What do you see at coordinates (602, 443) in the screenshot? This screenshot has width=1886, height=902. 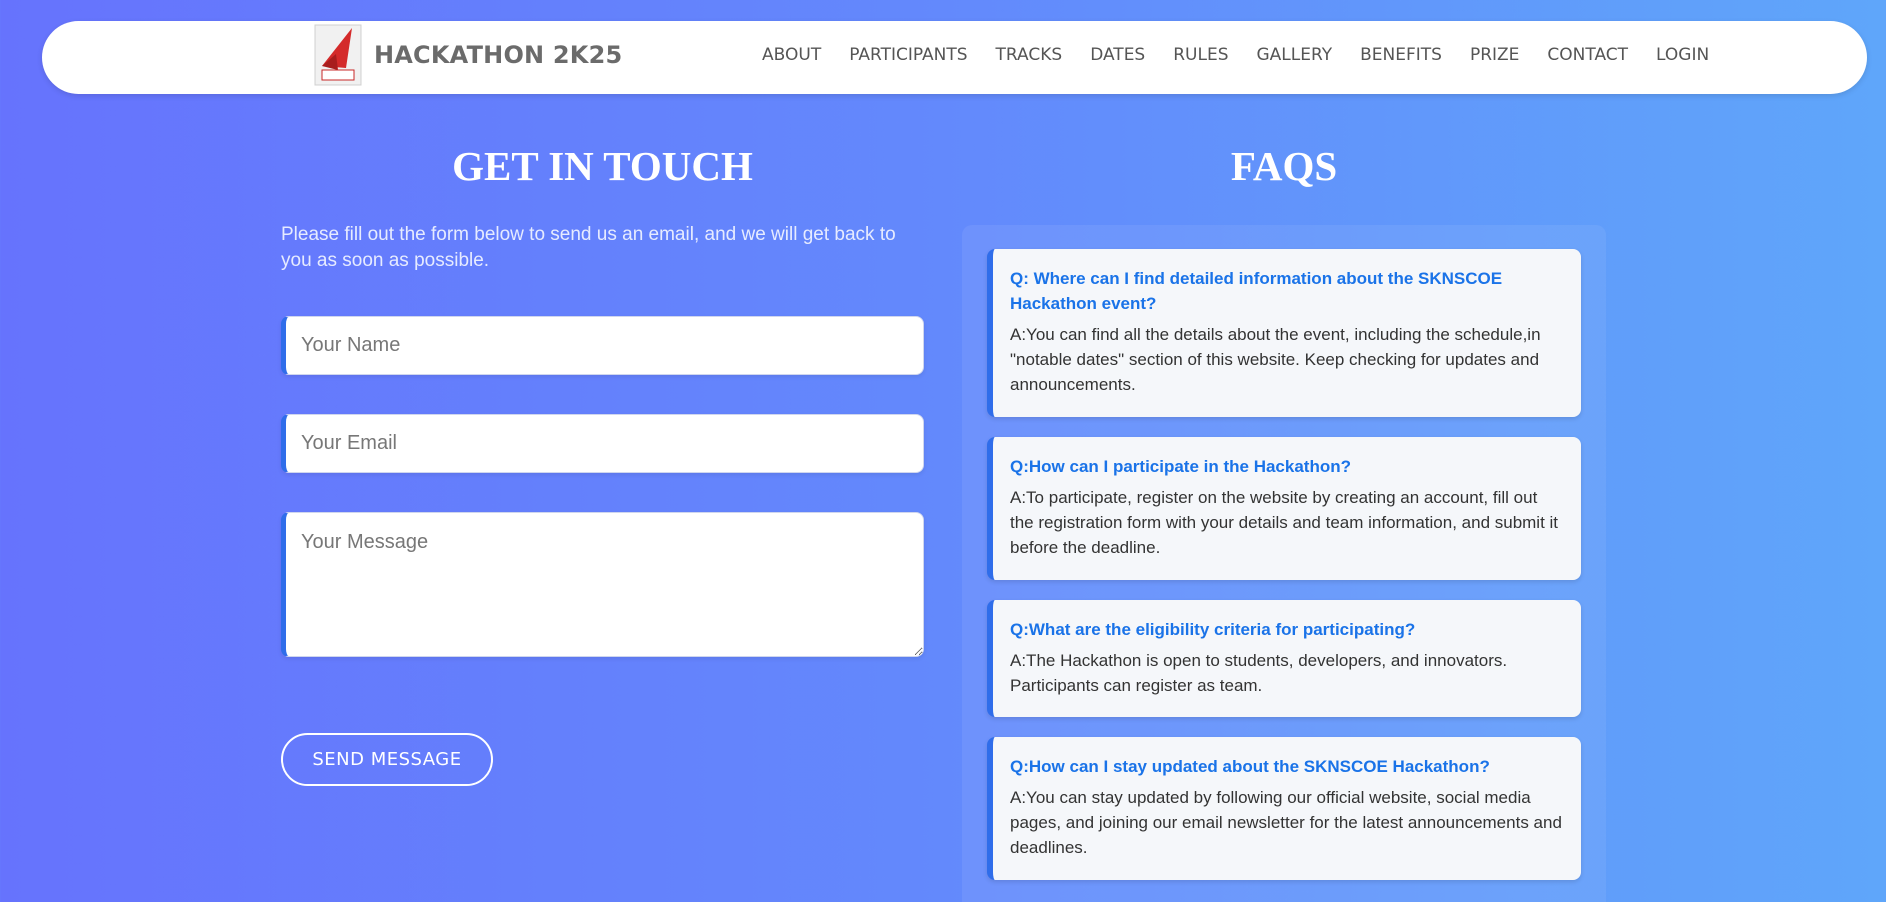 I see `email-input` at bounding box center [602, 443].